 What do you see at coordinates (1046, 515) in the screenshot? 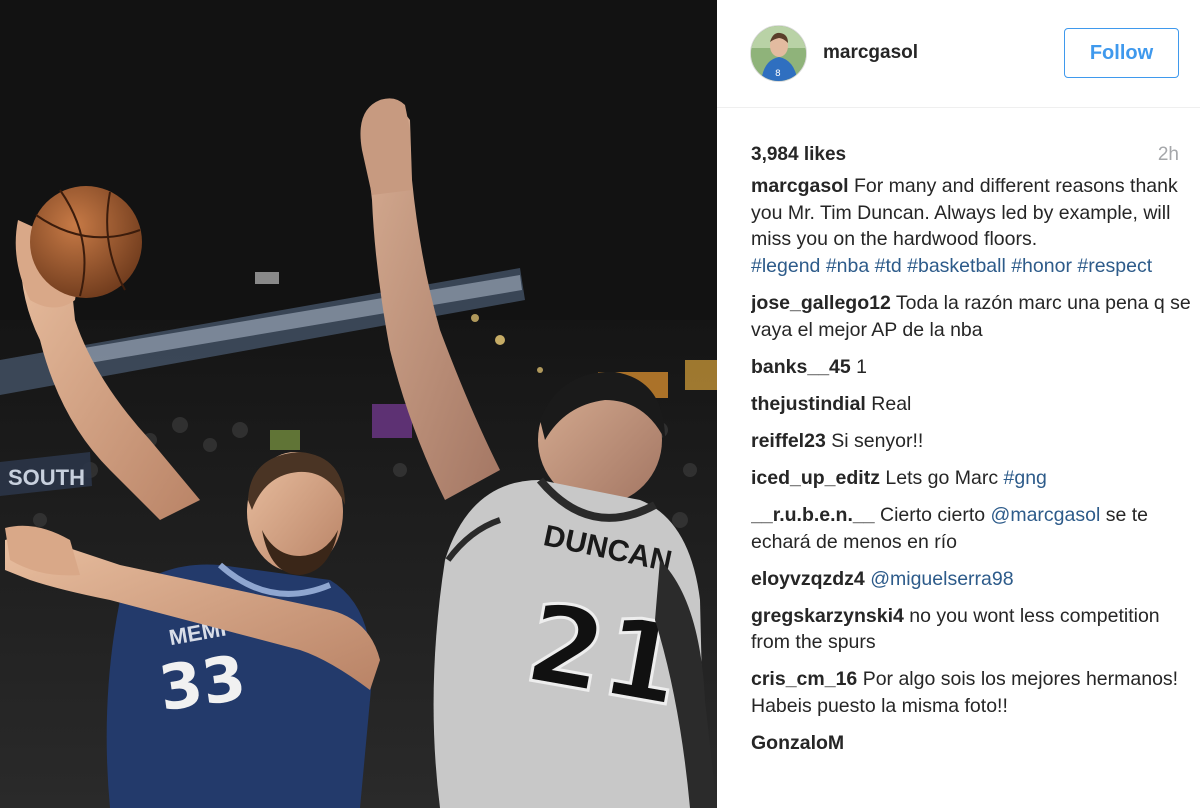
I see `comment-mention: @marcgasol` at bounding box center [1046, 515].